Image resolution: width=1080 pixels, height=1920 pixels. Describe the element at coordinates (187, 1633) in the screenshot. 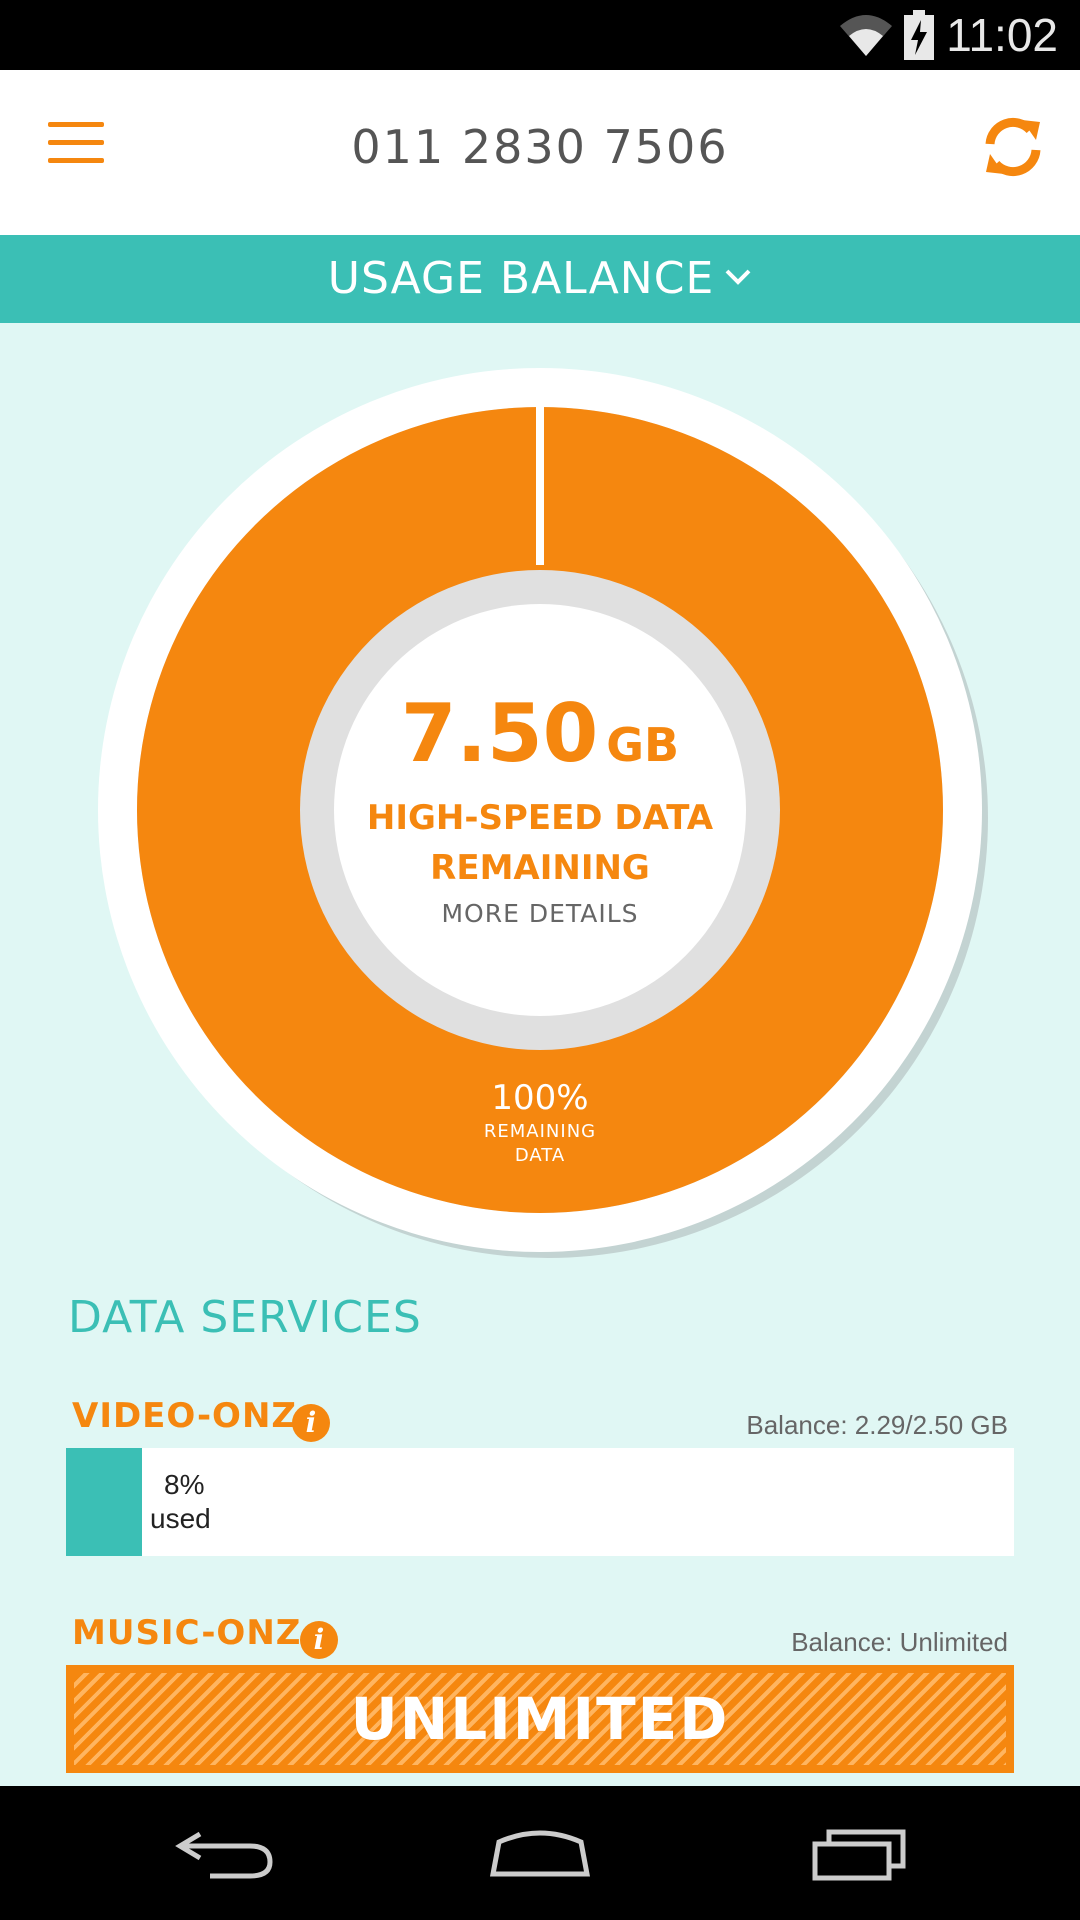

I see `music-onz-name: MUSIC-ONZ` at that location.